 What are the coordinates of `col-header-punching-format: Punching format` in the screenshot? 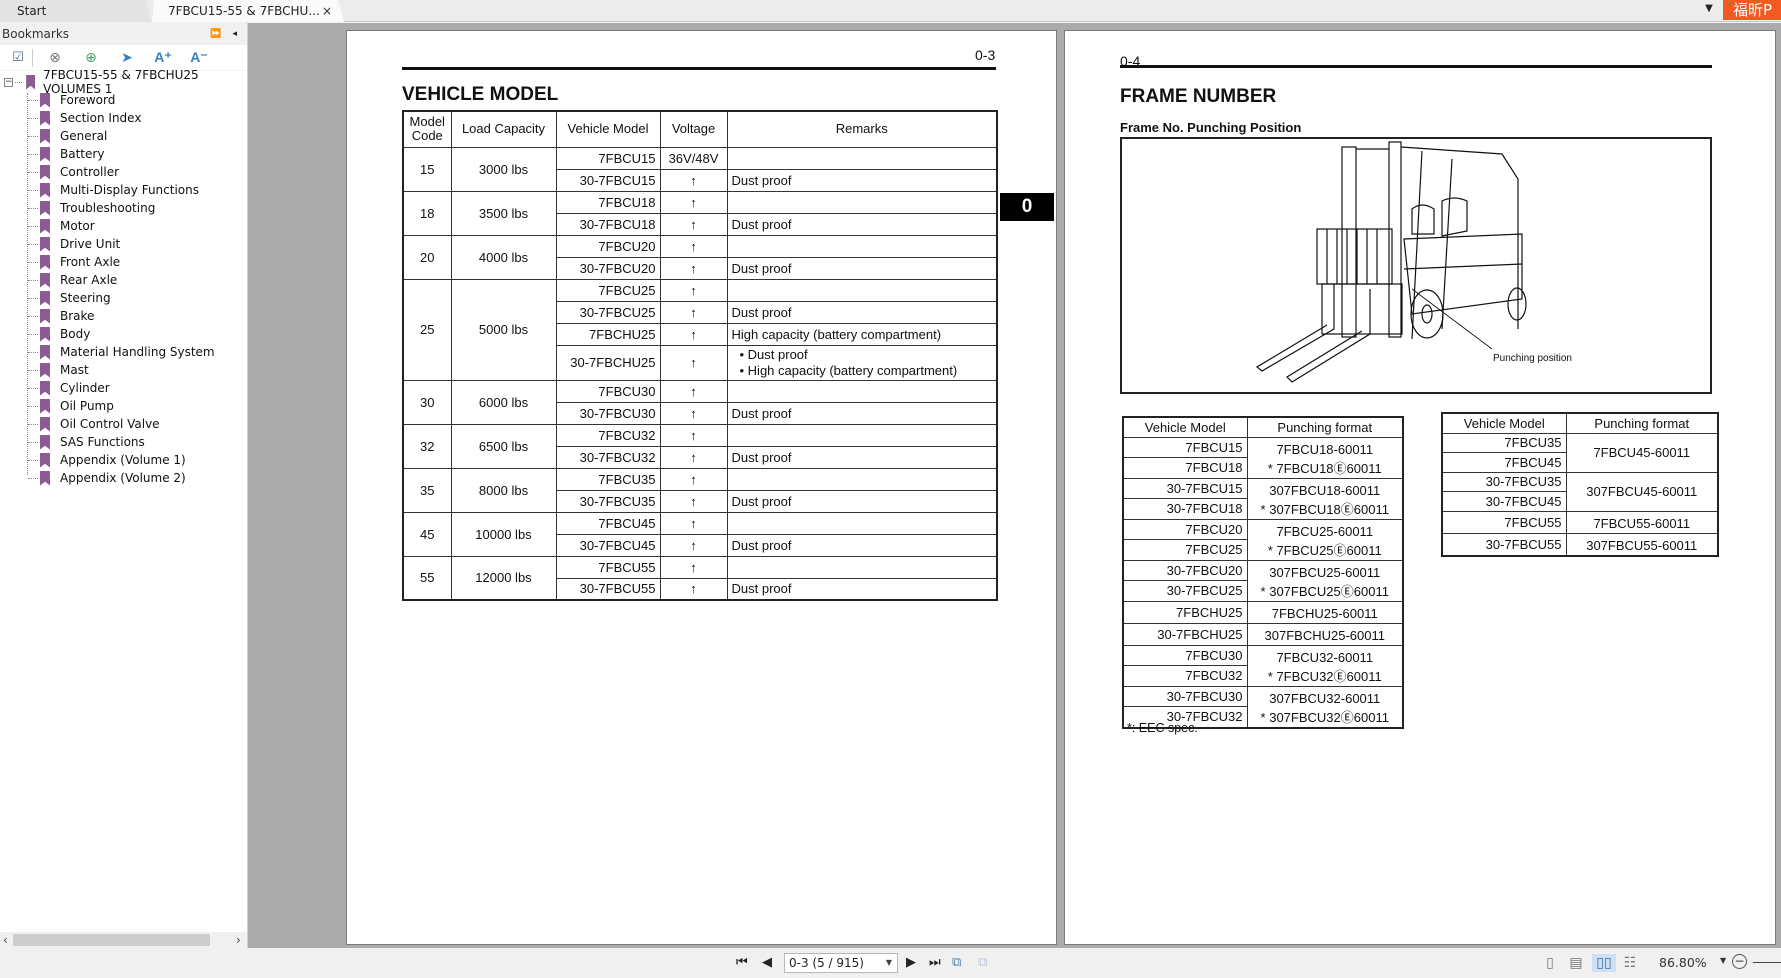 It's located at (1642, 423).